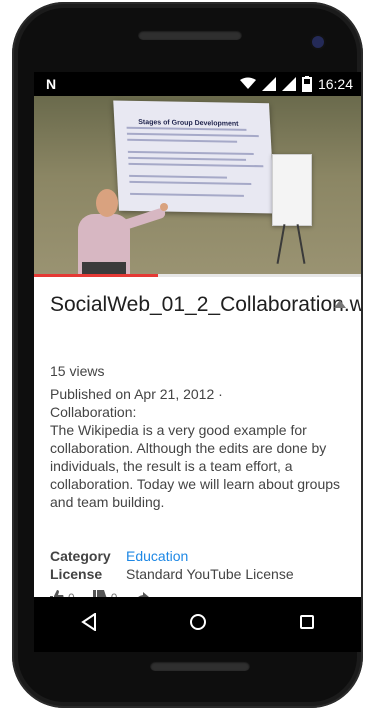 The width and height of the screenshot is (375, 711). I want to click on dislike-button: 0, so click(104, 593).